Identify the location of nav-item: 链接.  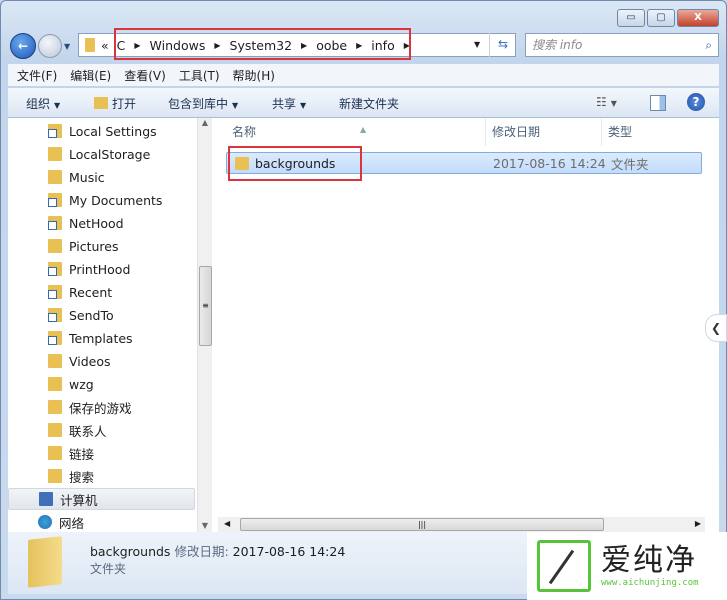
(101, 453).